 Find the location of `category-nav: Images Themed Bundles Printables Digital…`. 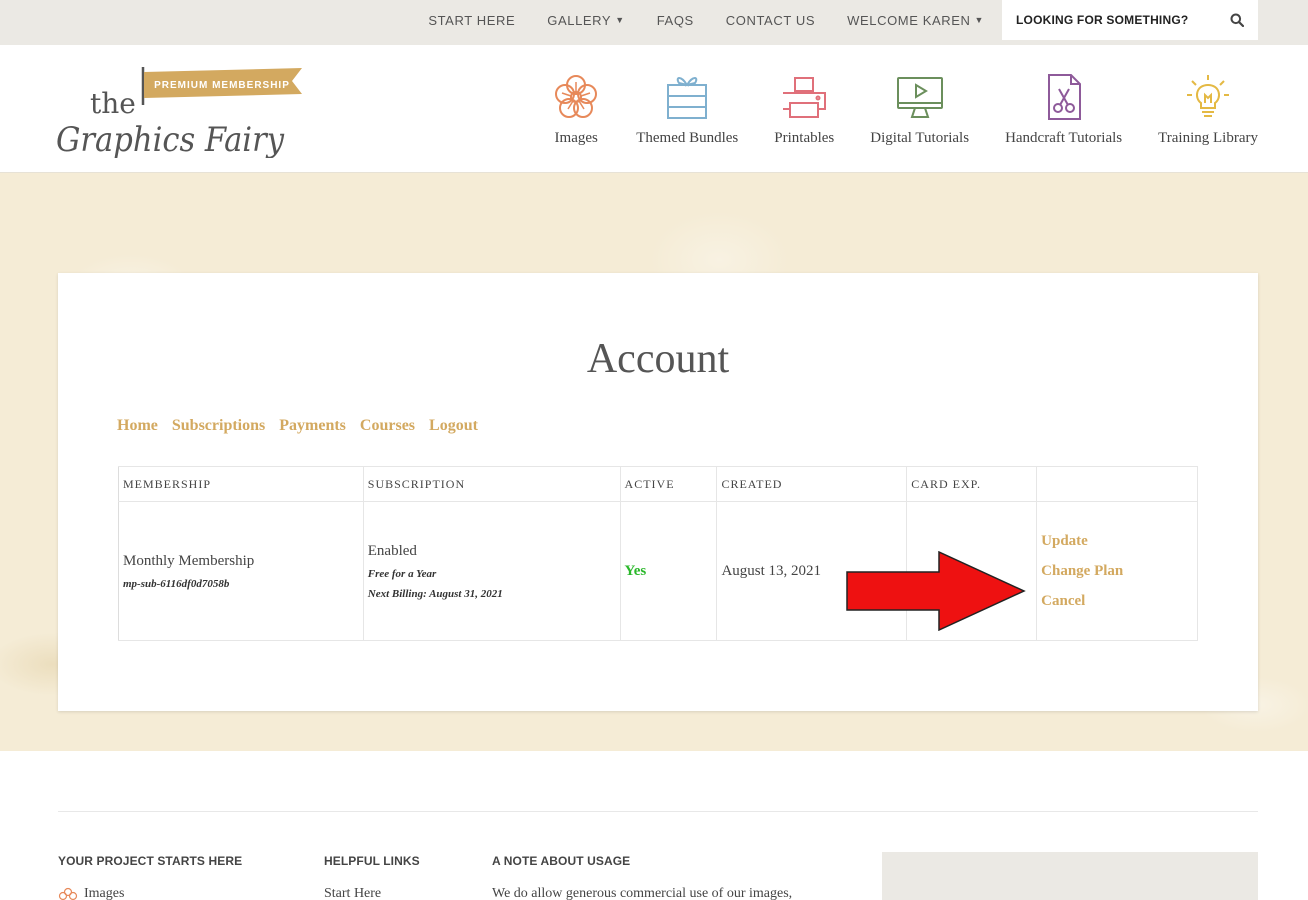

category-nav: Images Themed Bundles Printables Digital… is located at coordinates (905, 110).